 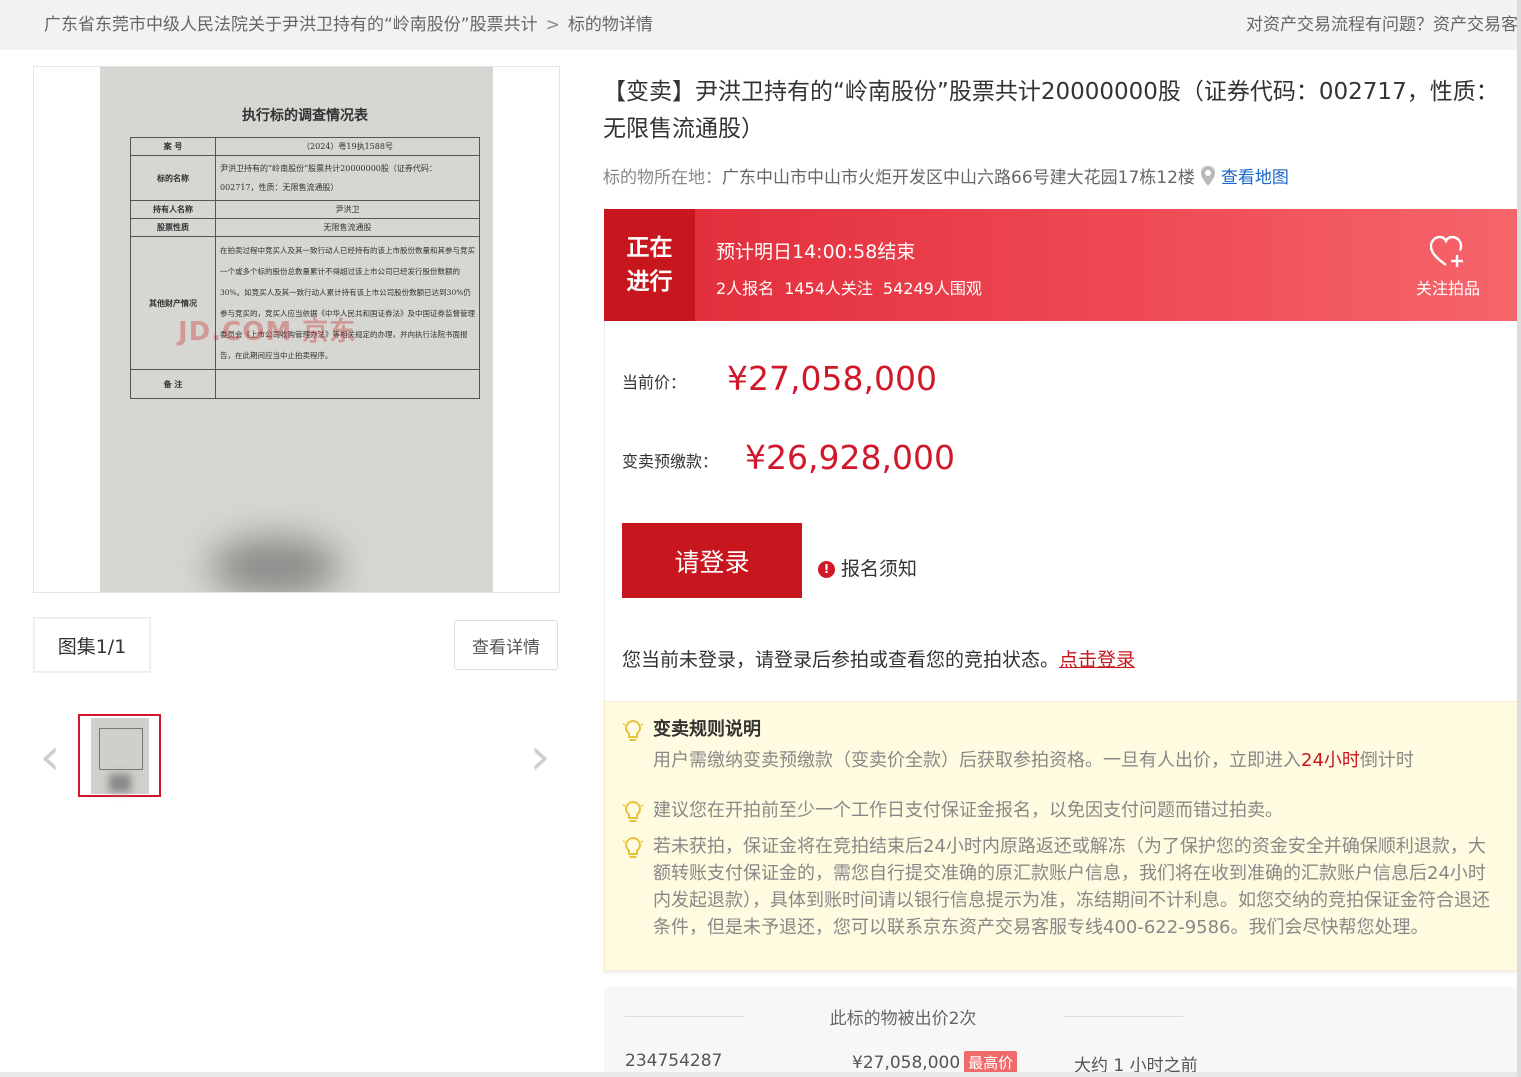 I want to click on deposit-label: 变卖预缴款：, so click(x=670, y=461).